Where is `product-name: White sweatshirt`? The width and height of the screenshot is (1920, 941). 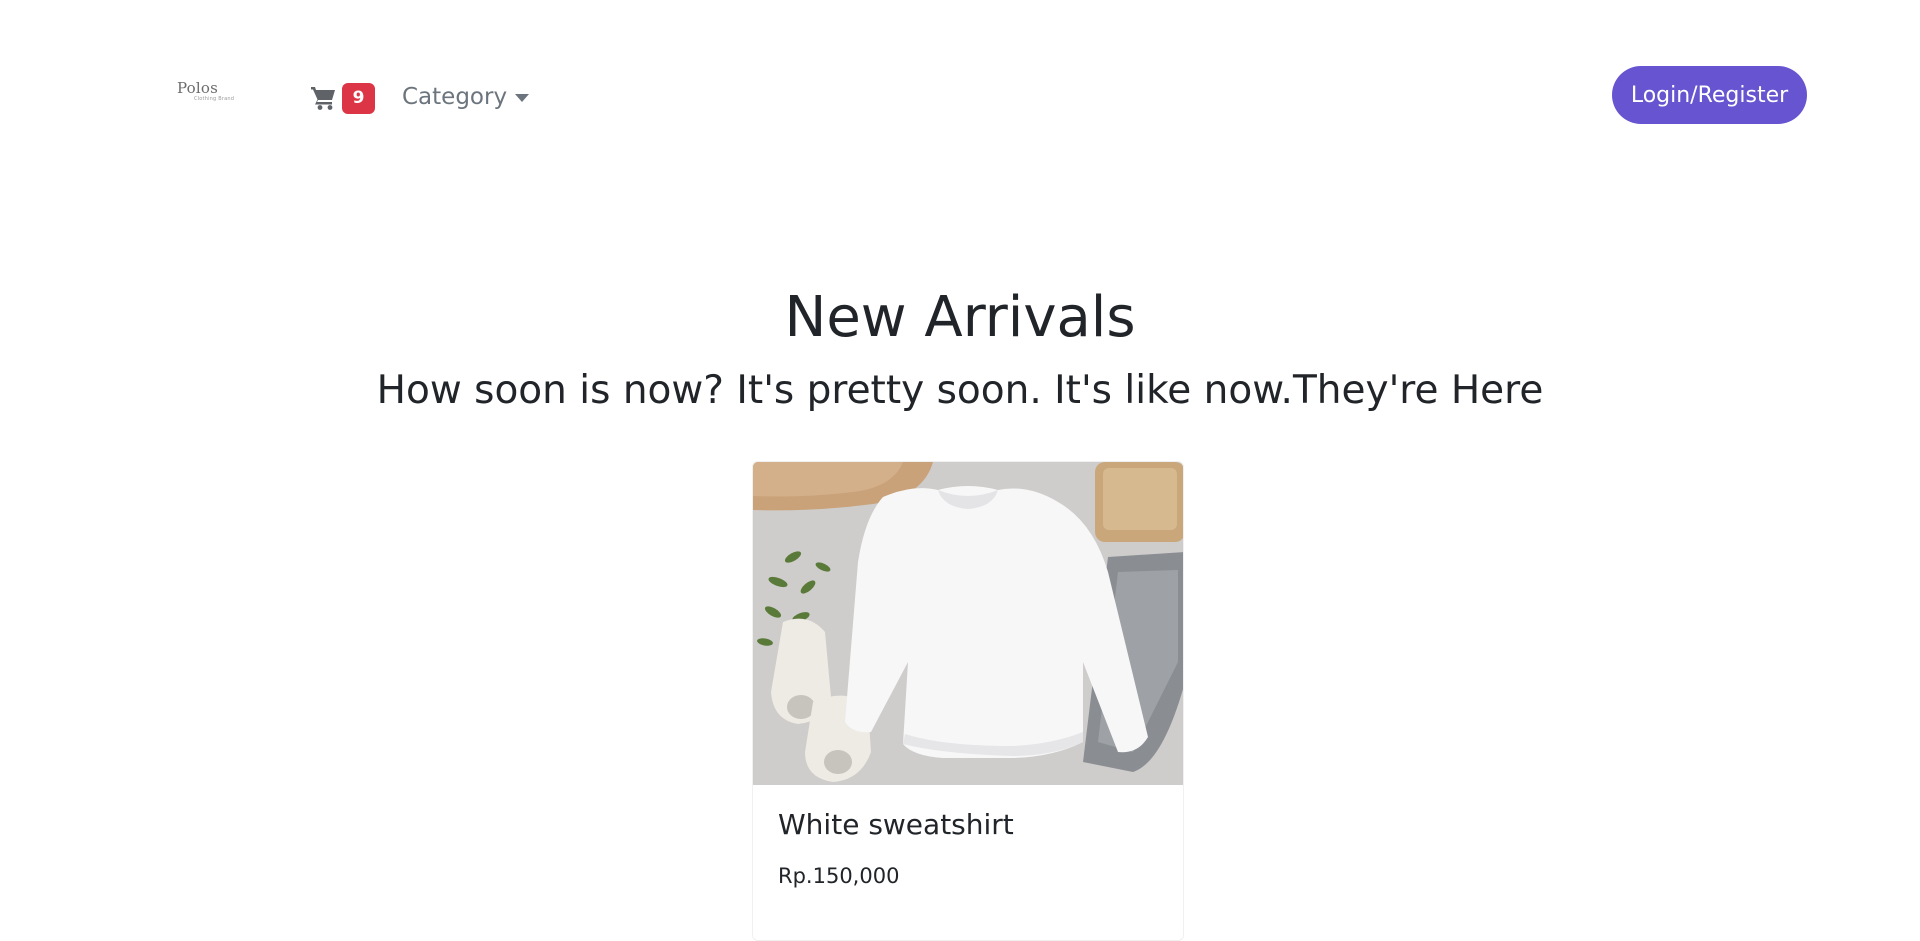
product-name: White sweatshirt is located at coordinates (896, 824).